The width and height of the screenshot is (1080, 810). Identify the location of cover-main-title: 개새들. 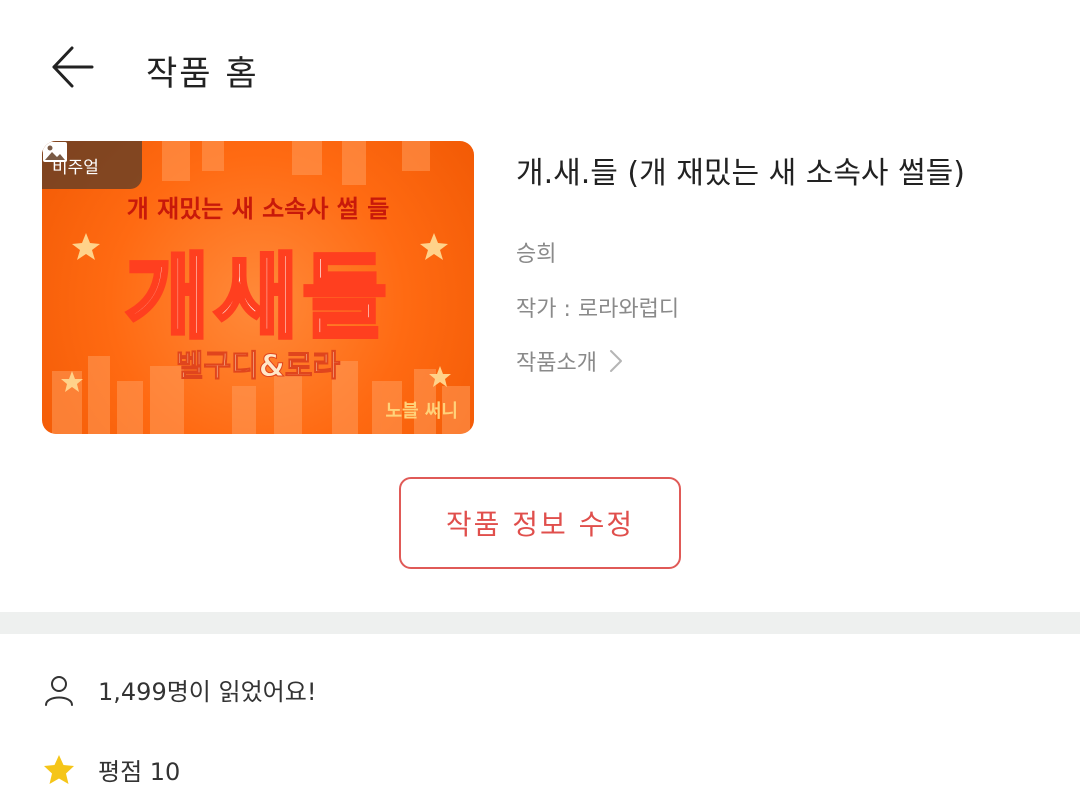
(257, 297).